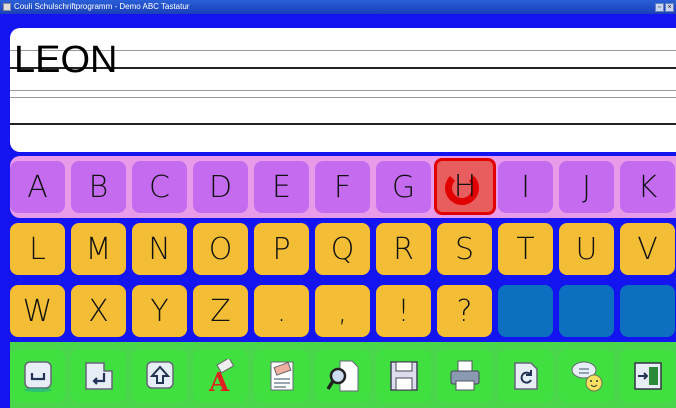 This screenshot has width=676, height=408. Describe the element at coordinates (66, 60) in the screenshot. I see `written-text: LEON` at that location.